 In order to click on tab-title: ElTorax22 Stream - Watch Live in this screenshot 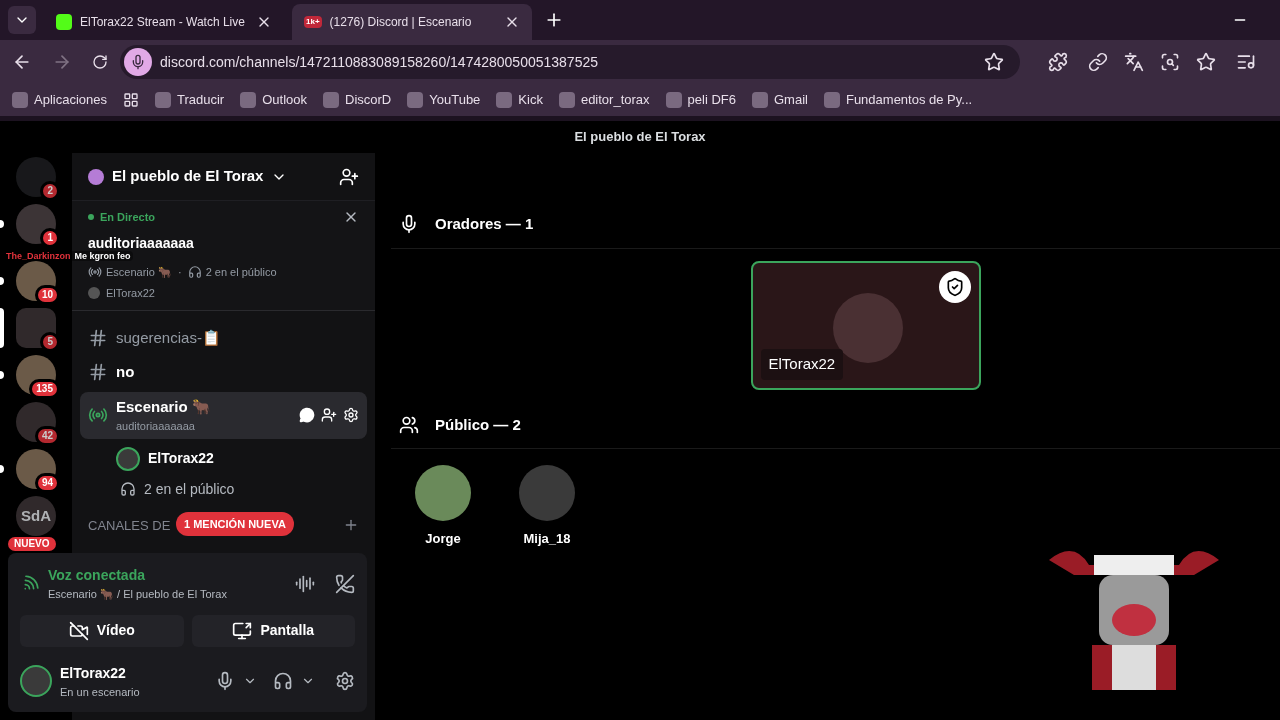, I will do `click(163, 22)`.